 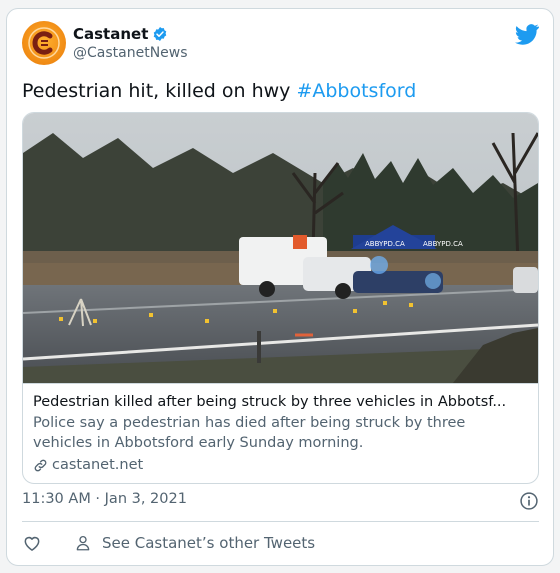 What do you see at coordinates (97, 465) in the screenshot?
I see `link-domain: castanet.net` at bounding box center [97, 465].